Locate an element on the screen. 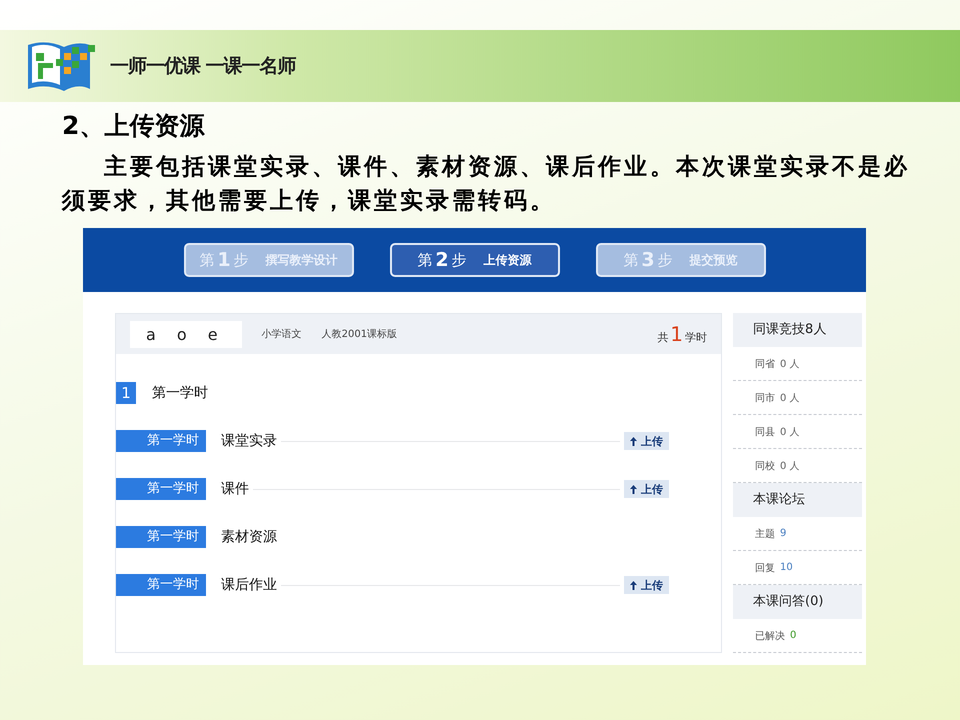  lesson-name: 第一学时 is located at coordinates (180, 393).